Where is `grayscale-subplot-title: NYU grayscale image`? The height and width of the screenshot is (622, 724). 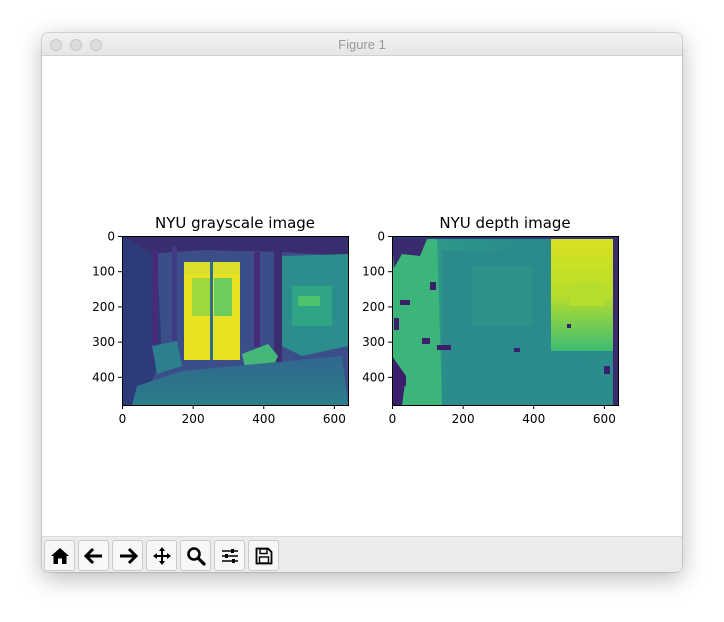
grayscale-subplot-title: NYU grayscale image is located at coordinates (235, 223).